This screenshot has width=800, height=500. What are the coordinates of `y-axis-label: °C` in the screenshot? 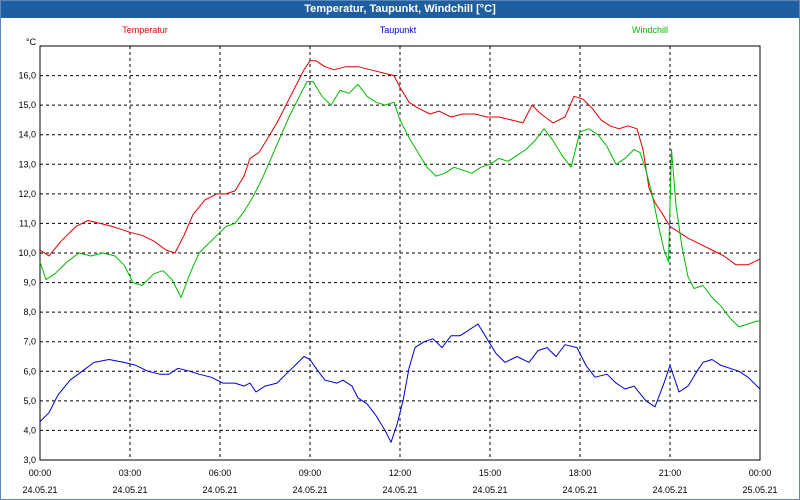 It's located at (31, 42).